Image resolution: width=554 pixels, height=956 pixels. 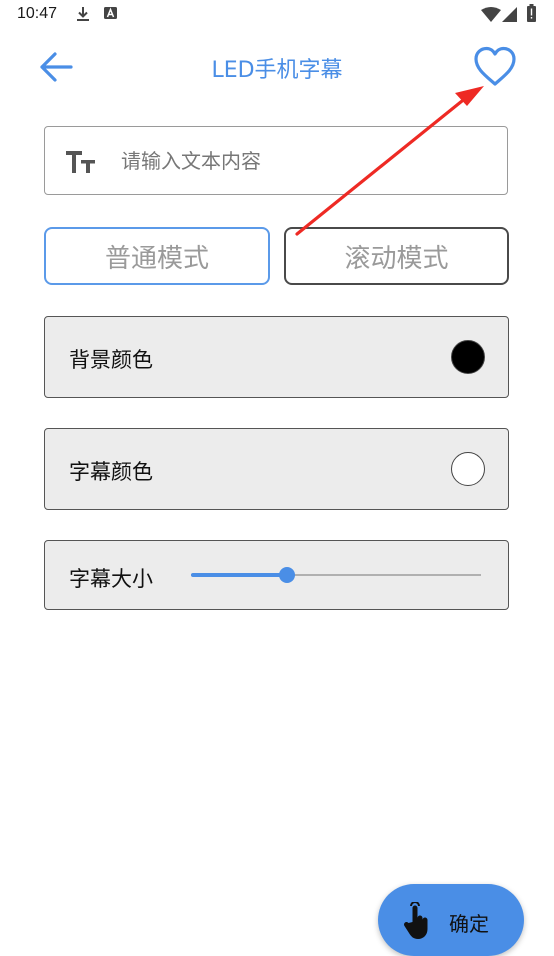 I want to click on background-color-card: 背景颜色, so click(x=276, y=357).